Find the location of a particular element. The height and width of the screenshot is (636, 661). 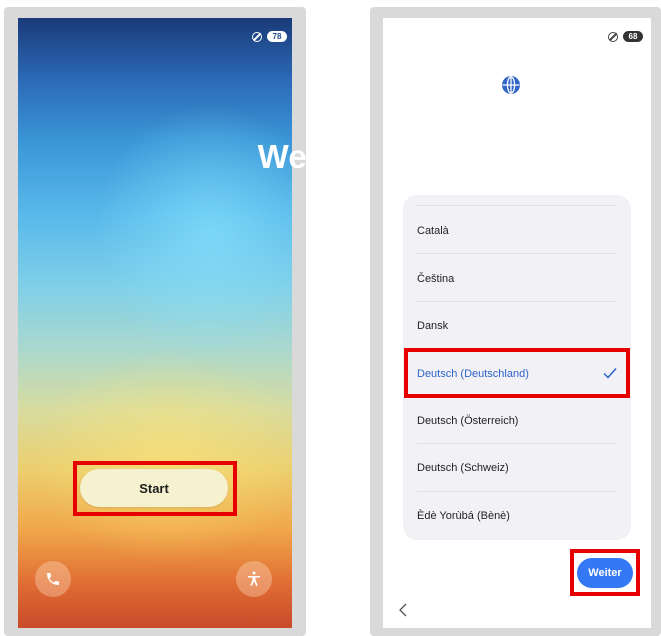

accessibility-icon is located at coordinates (254, 578).